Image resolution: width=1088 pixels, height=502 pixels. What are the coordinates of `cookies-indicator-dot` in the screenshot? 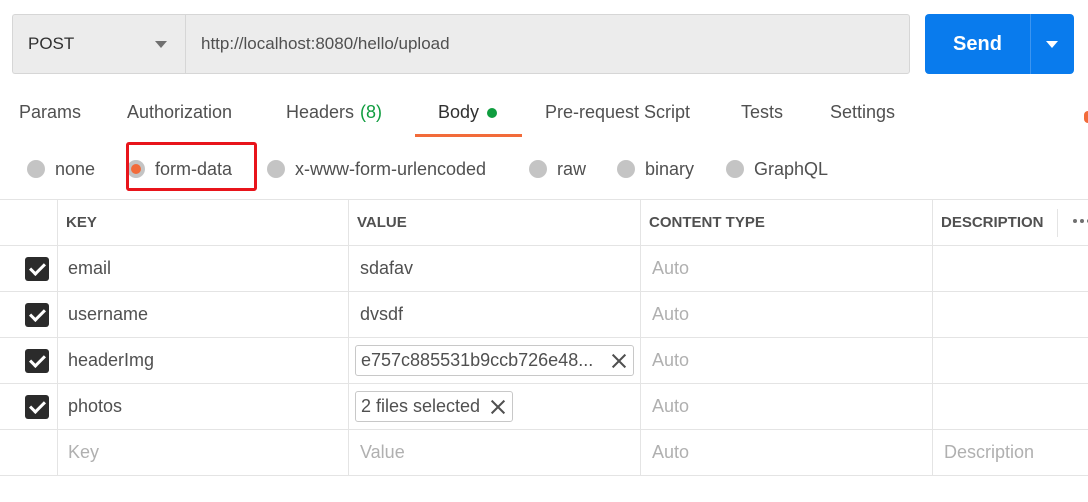 It's located at (1086, 117).